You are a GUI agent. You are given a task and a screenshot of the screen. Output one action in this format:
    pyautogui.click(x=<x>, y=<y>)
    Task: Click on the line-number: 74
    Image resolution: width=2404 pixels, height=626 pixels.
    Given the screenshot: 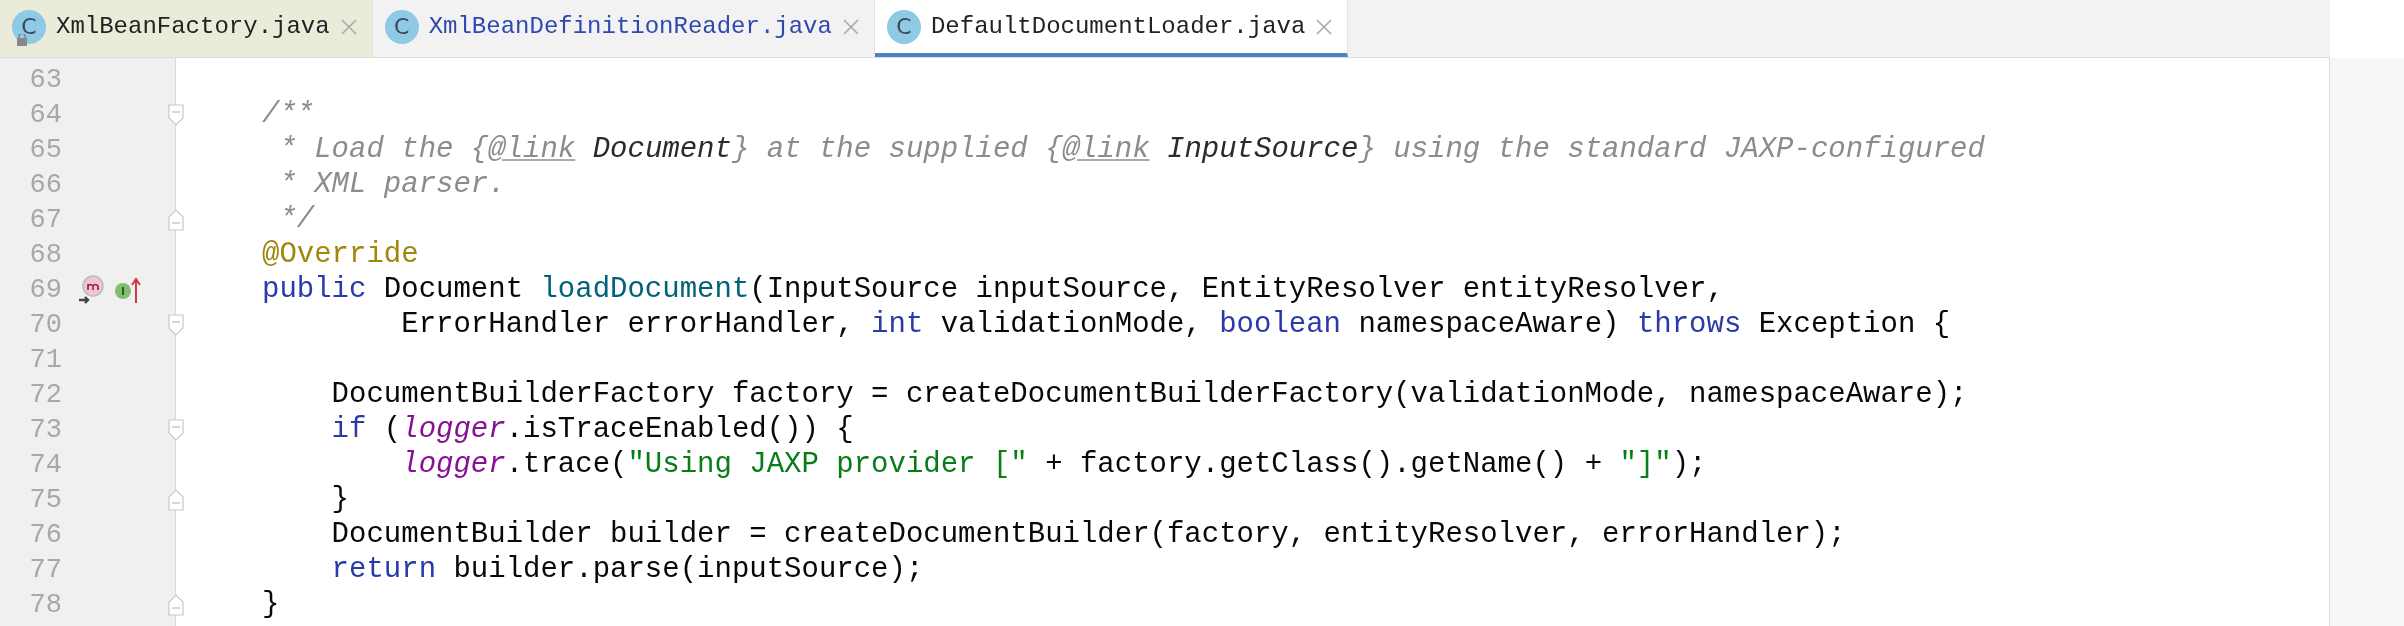 What is the action you would take?
    pyautogui.click(x=45, y=464)
    